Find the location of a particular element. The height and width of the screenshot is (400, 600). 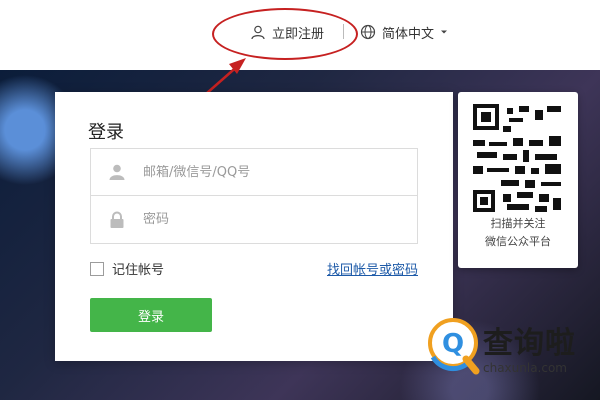

magnifier-logo-icon: Q is located at coordinates (454, 346).